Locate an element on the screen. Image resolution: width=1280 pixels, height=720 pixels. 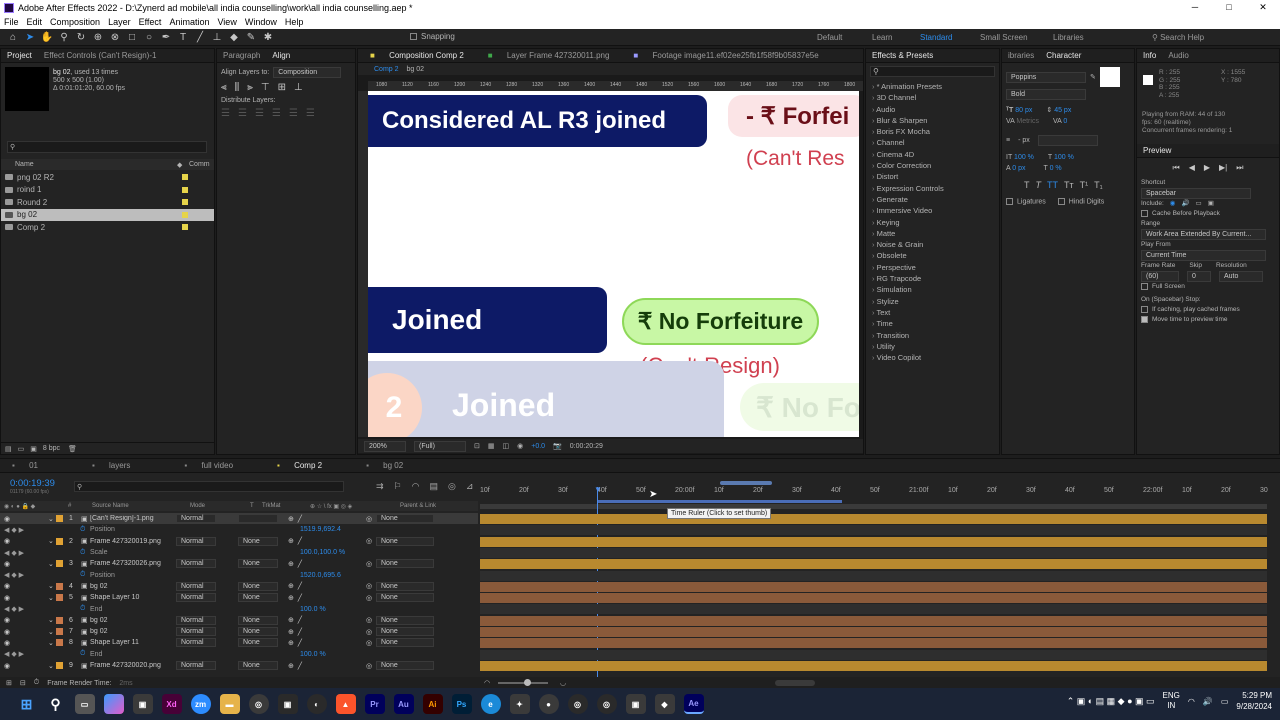
small-caps-icon: Tт is located at coordinates (1069, 185).